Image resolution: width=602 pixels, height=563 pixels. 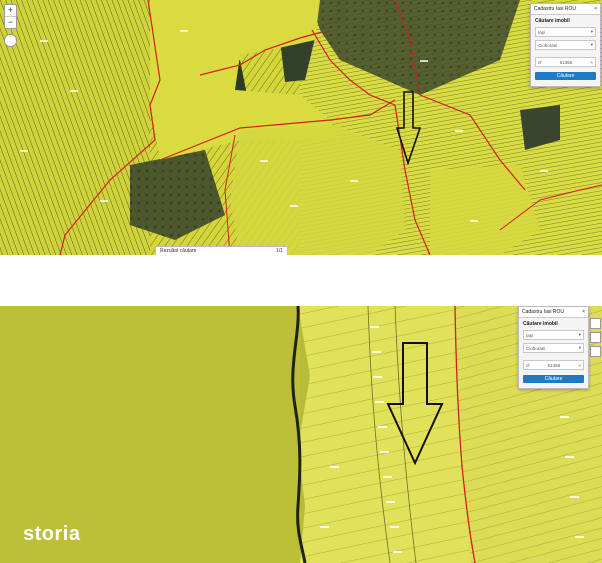 I want to click on layers-icon, so click(x=595, y=337).